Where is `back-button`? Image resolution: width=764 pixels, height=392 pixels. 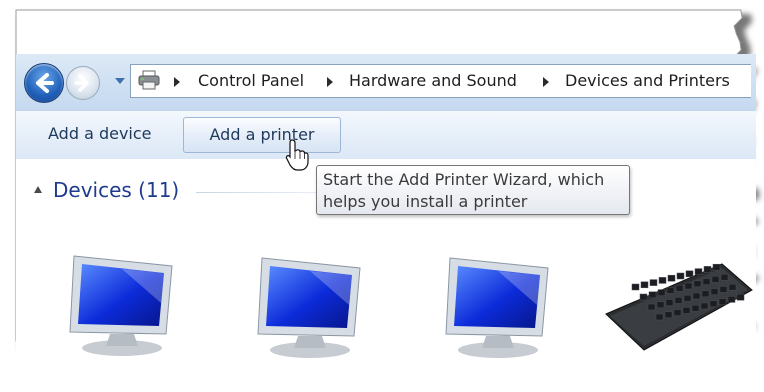
back-button is located at coordinates (44, 83).